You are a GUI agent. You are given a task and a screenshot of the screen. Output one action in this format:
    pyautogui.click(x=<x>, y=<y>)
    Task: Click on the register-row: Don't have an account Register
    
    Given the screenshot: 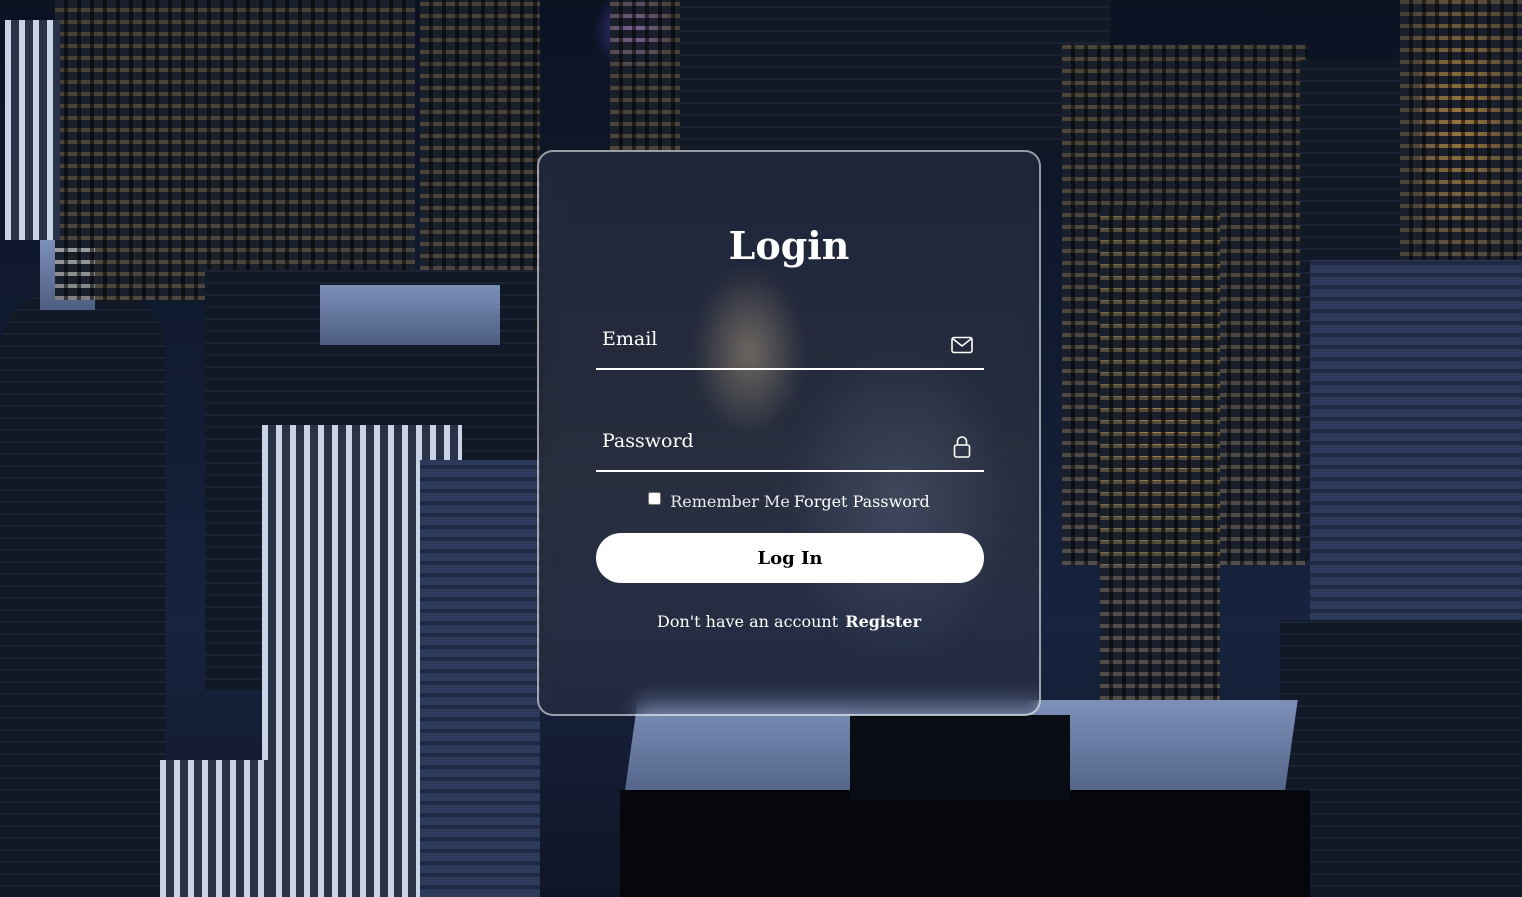 What is the action you would take?
    pyautogui.click(x=789, y=621)
    